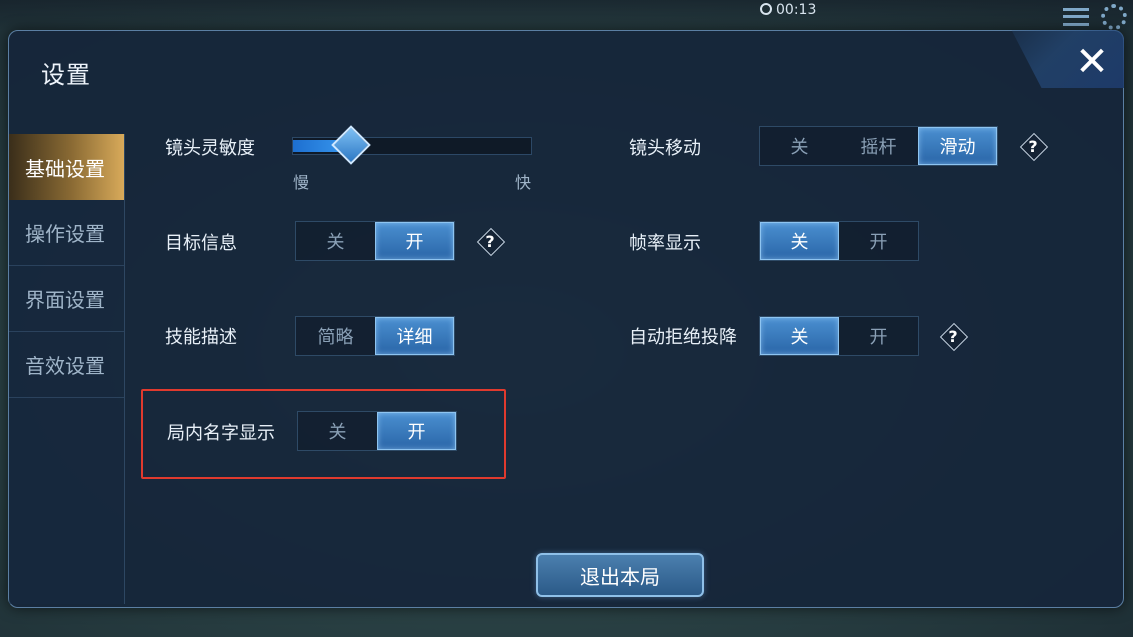  I want to click on sidebar-item-basic: 基础设置, so click(66, 167).